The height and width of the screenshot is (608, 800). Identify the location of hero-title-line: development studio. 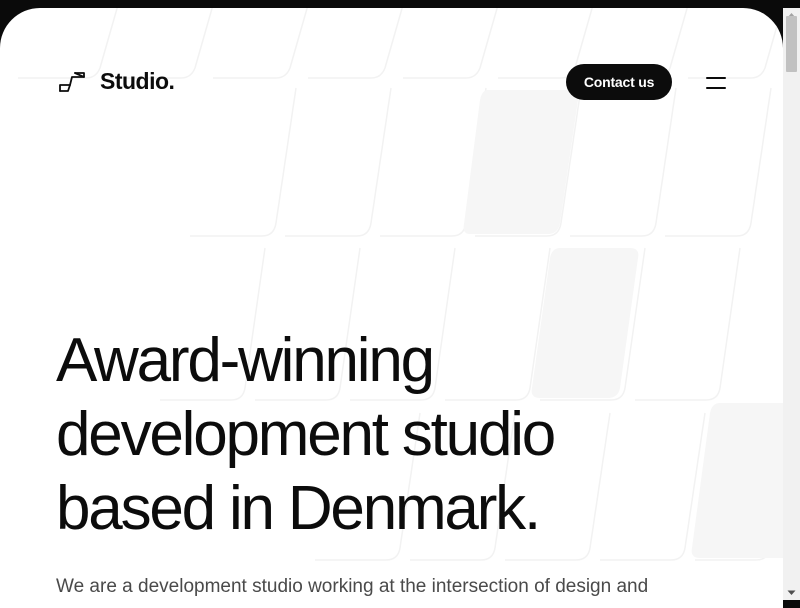
(306, 434).